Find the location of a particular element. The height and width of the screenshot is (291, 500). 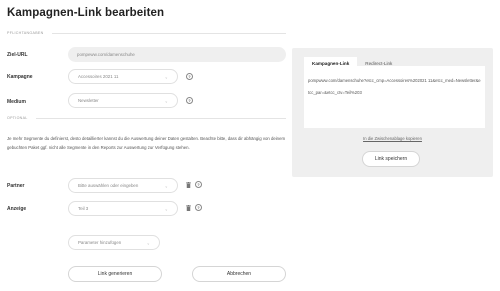

campaign-label: Kampagne is located at coordinates (20, 77).